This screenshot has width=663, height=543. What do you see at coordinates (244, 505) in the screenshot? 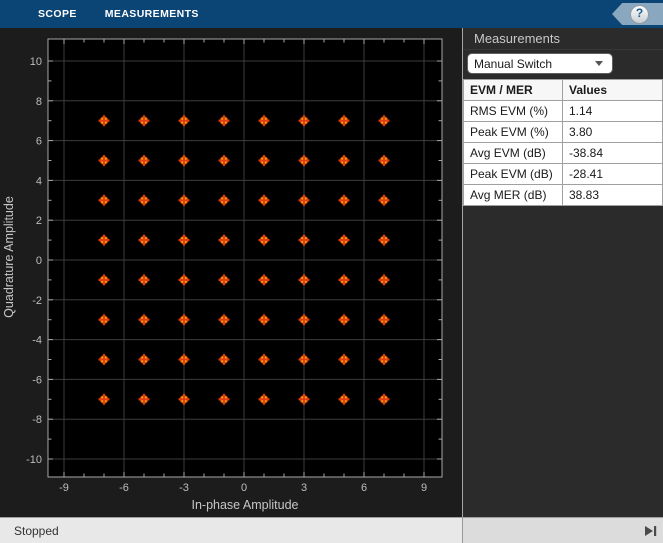
I see `x-axis-label: In-phase Amplitude` at bounding box center [244, 505].